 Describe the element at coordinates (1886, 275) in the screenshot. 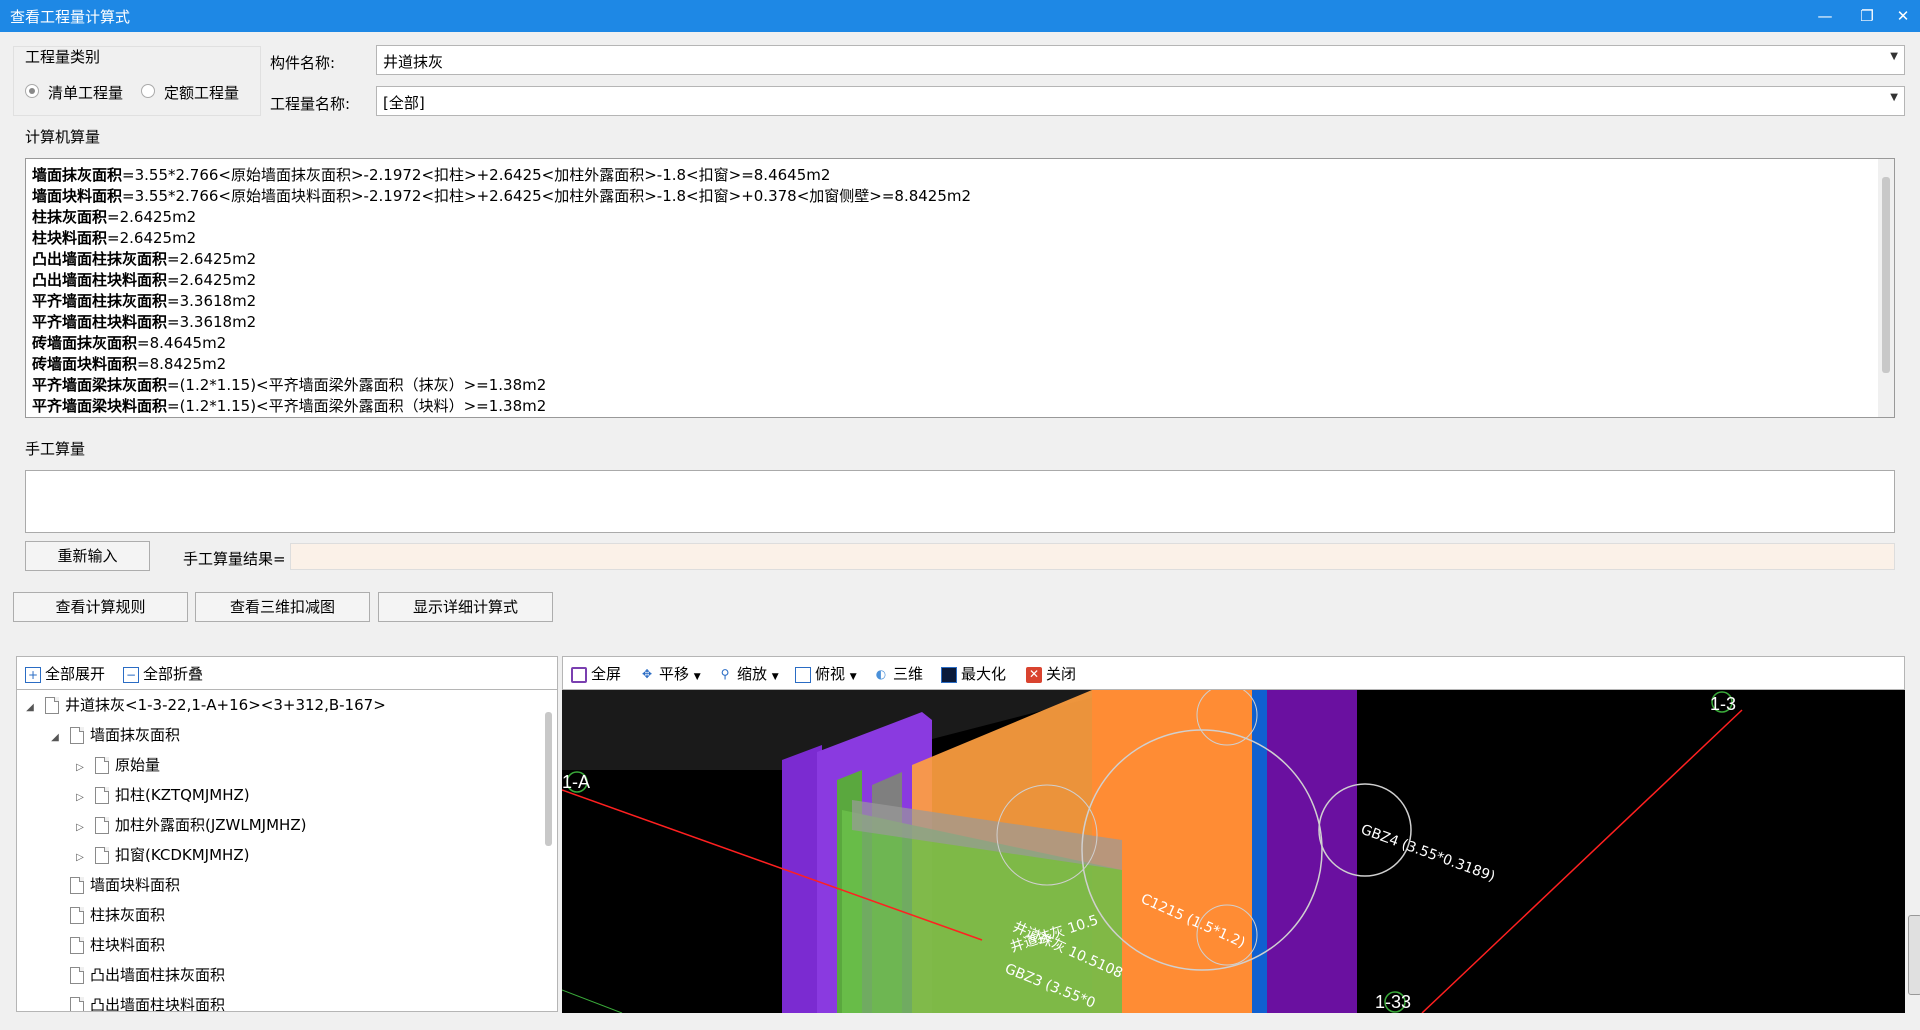

I see `calc-scrollbar-thumb` at that location.